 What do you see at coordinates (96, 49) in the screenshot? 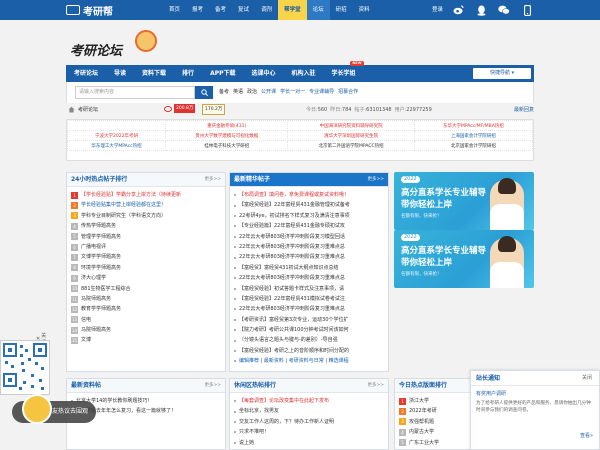
I see `forum-title: 考研论坛` at bounding box center [96, 49].